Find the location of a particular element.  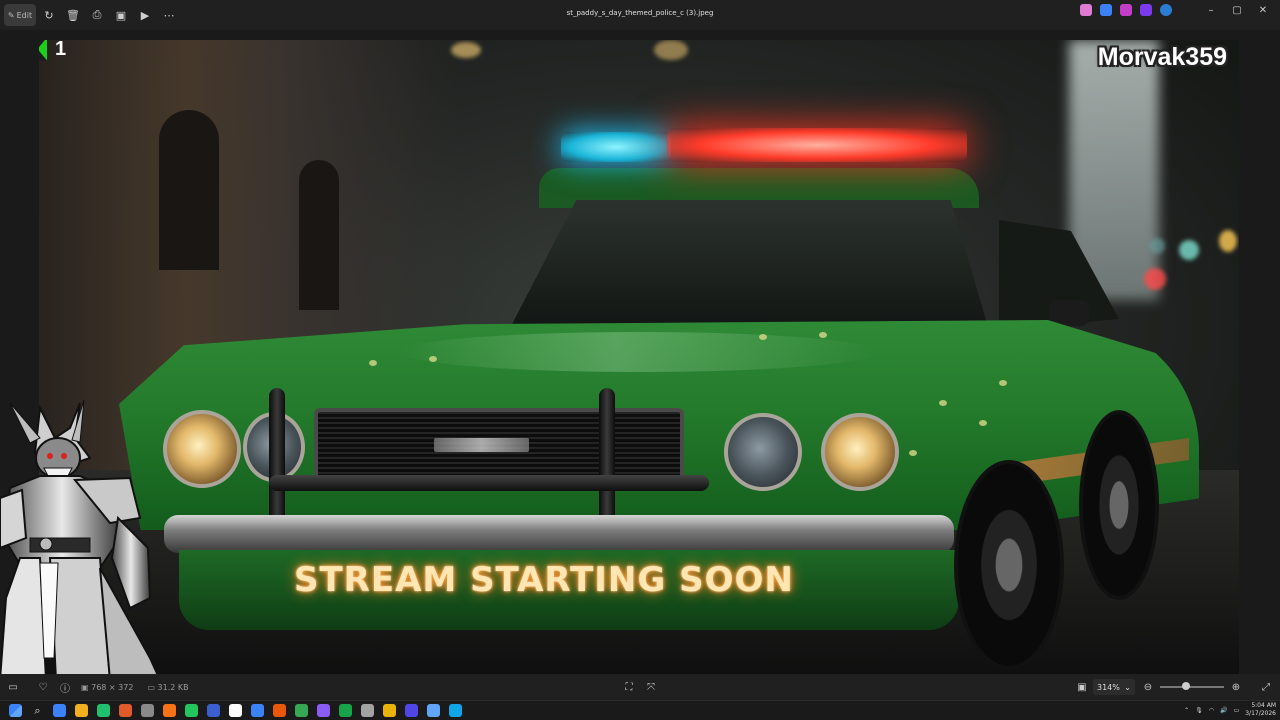

clock: 5:04 AM 3/17/2026 is located at coordinates (1260, 710).